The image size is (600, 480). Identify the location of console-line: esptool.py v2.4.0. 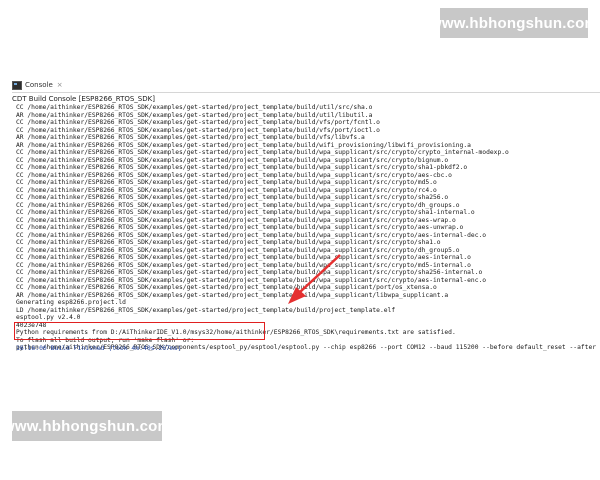
(48, 317).